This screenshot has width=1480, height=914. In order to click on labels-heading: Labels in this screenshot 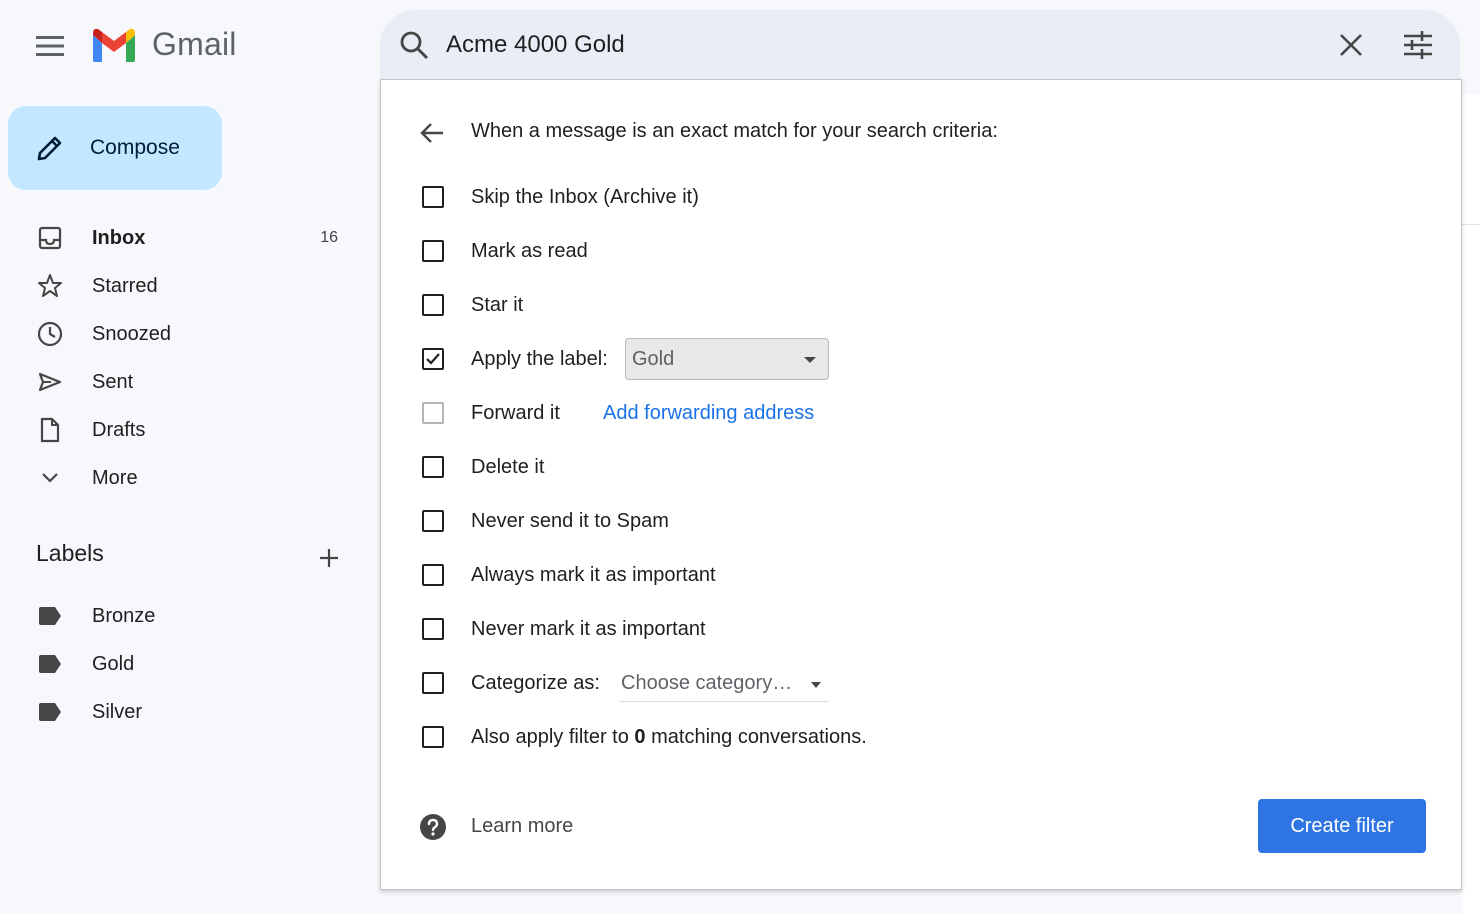, I will do `click(70, 553)`.